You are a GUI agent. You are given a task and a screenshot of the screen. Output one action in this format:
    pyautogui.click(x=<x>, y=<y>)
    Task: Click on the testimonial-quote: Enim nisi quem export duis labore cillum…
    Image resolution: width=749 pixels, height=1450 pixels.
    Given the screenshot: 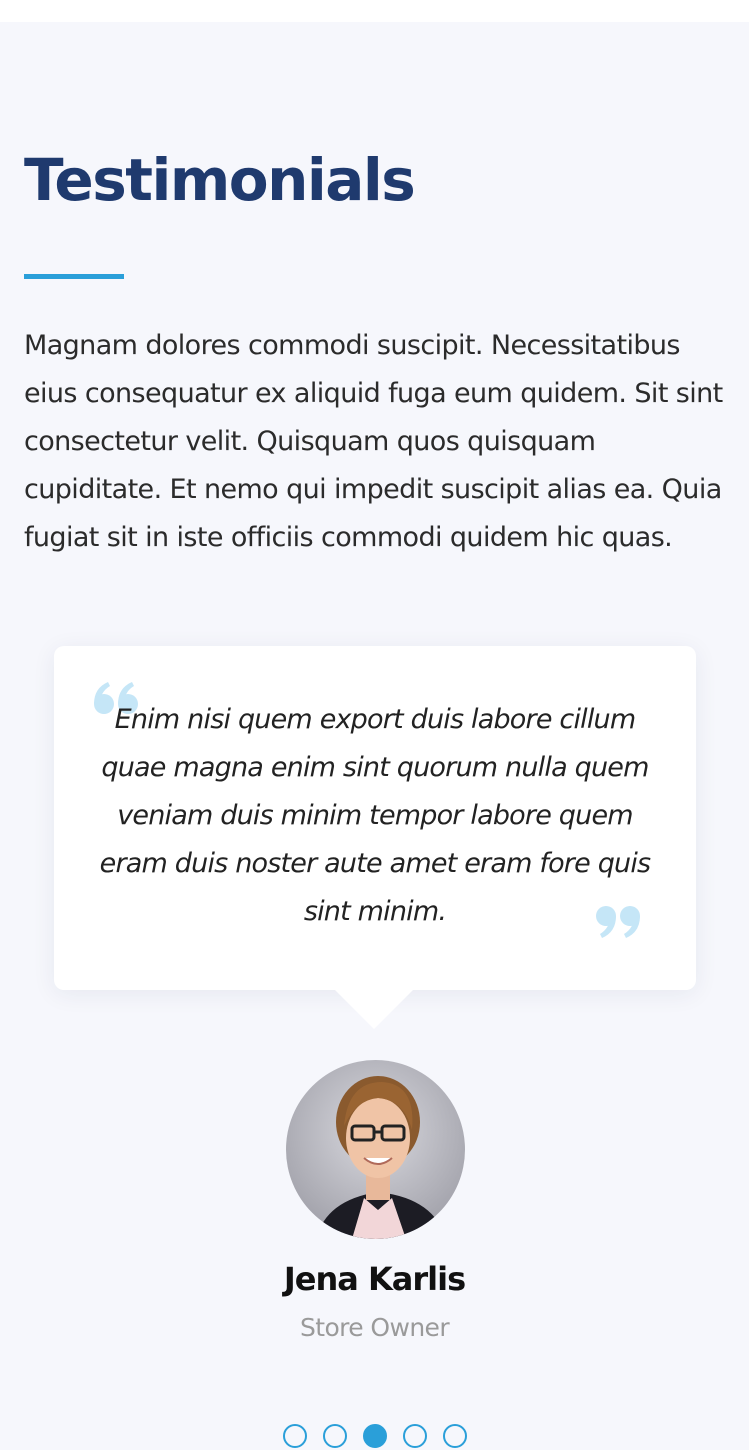 What is the action you would take?
    pyautogui.click(x=375, y=815)
    